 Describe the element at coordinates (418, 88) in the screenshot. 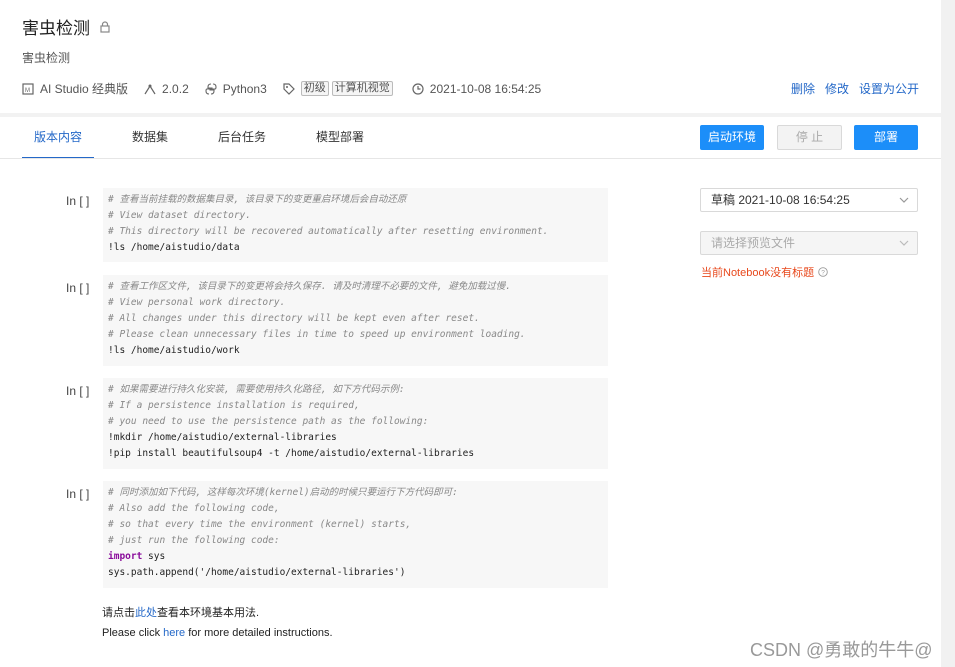

I see `clock-icon` at that location.